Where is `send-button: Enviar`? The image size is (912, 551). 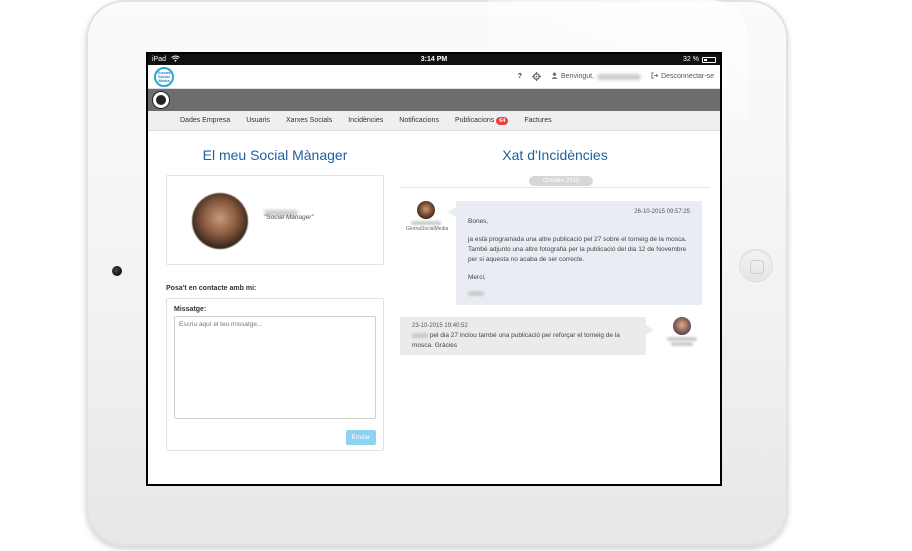
send-button: Enviar is located at coordinates (360, 437).